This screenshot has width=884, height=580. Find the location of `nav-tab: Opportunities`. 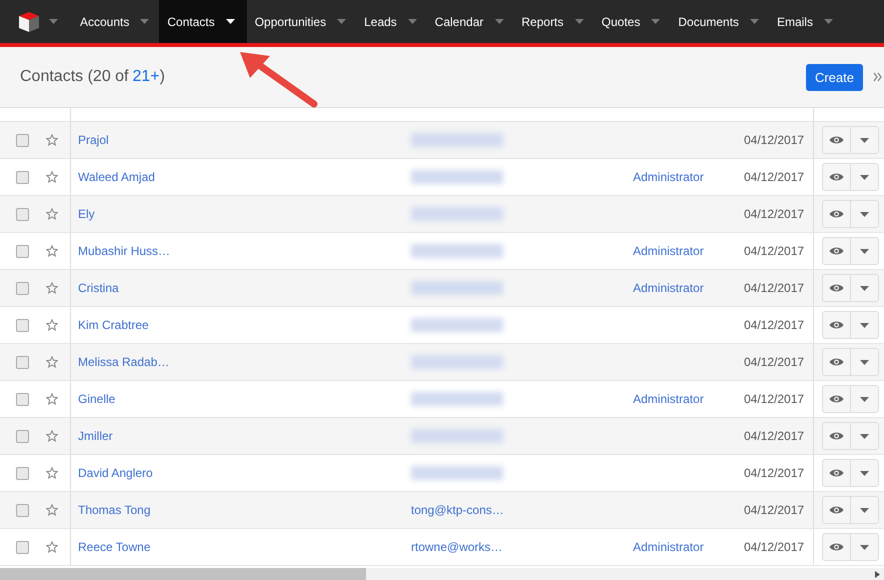

nav-tab: Opportunities is located at coordinates (301, 21).